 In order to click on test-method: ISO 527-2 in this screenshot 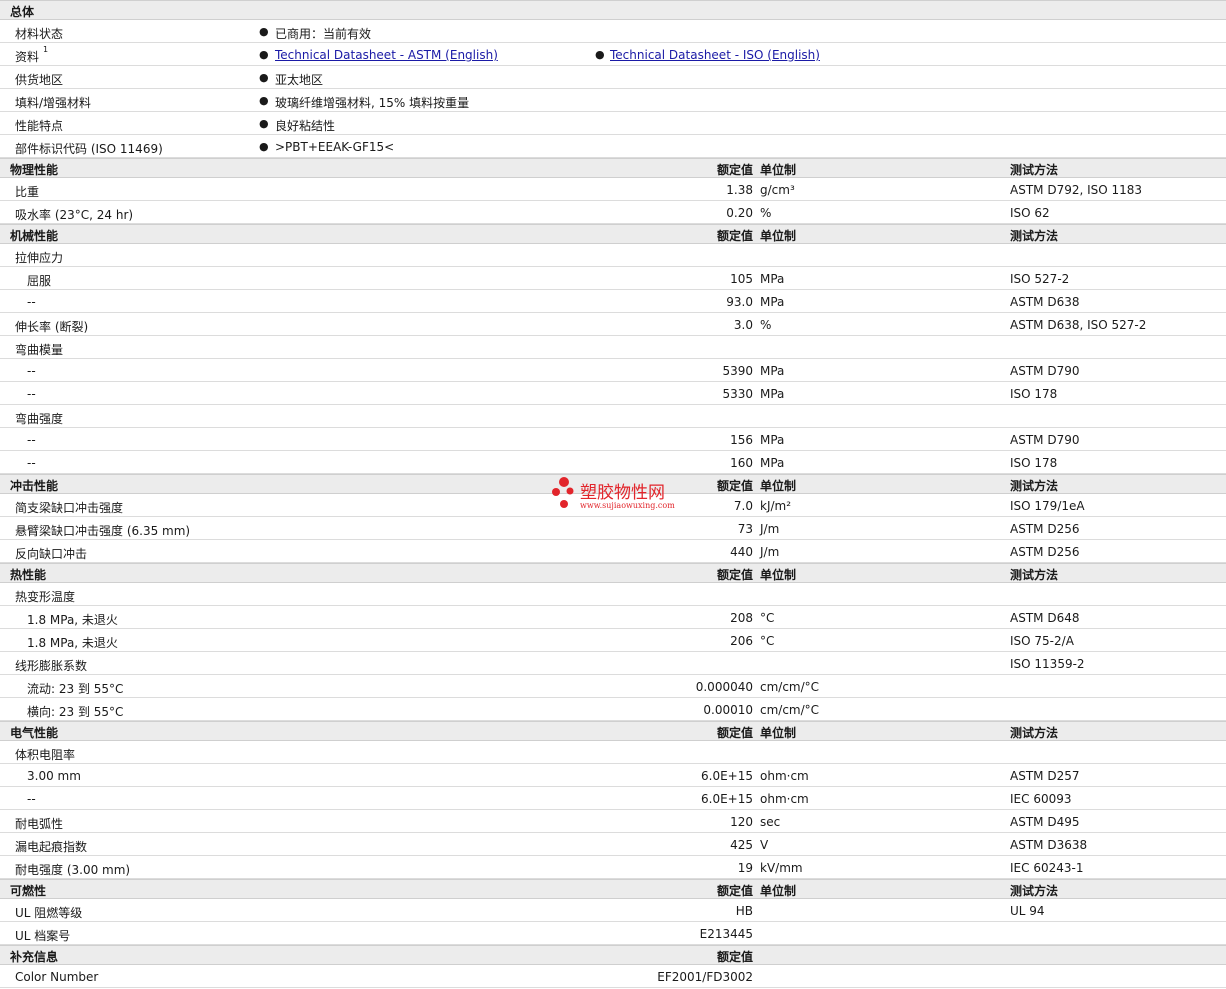, I will do `click(1040, 279)`.